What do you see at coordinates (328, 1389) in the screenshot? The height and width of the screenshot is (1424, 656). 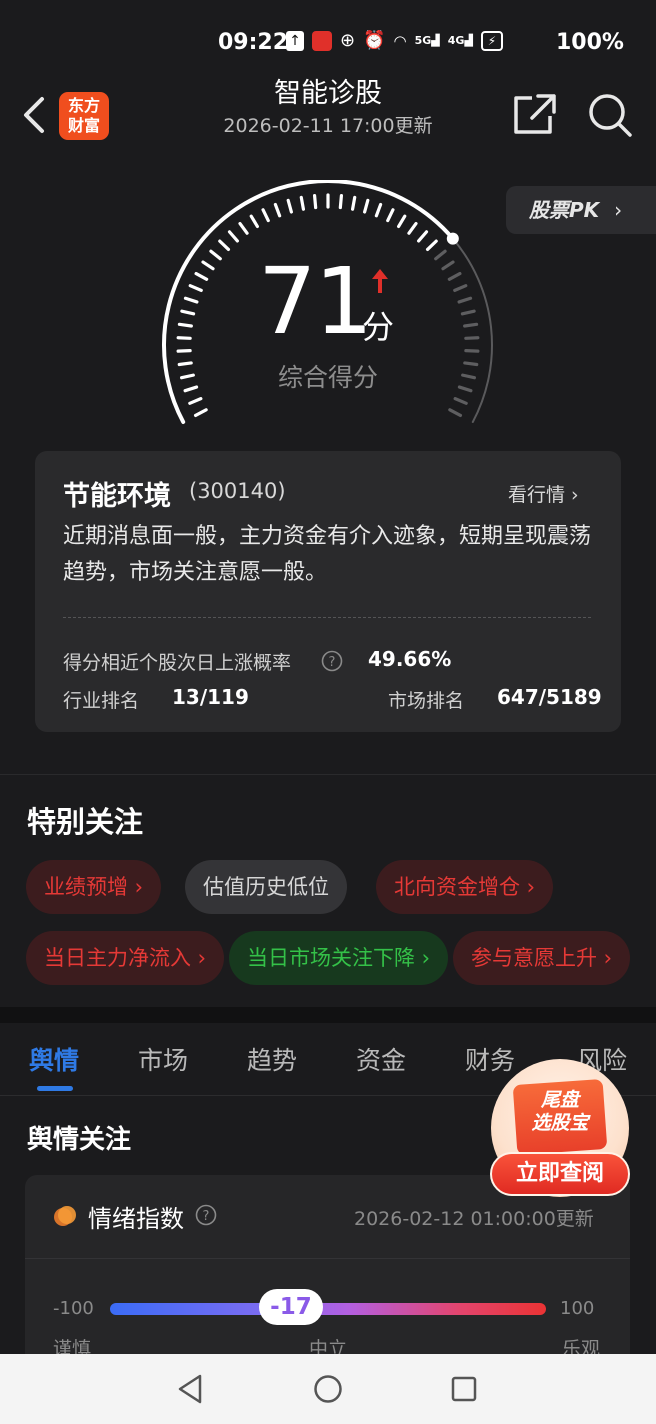 I see `nav-home-icon` at bounding box center [328, 1389].